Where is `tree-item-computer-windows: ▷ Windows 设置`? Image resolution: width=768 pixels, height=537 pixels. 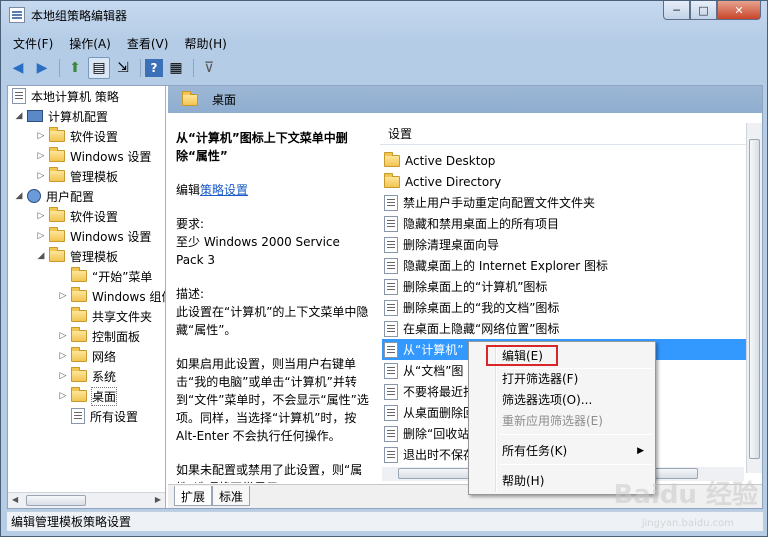
tree-item-computer-windows: ▷ Windows 设置 is located at coordinates (93, 156).